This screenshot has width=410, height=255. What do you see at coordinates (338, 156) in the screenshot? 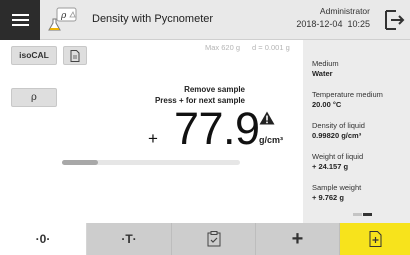
I see `result-label: Weight of liquid` at bounding box center [338, 156].